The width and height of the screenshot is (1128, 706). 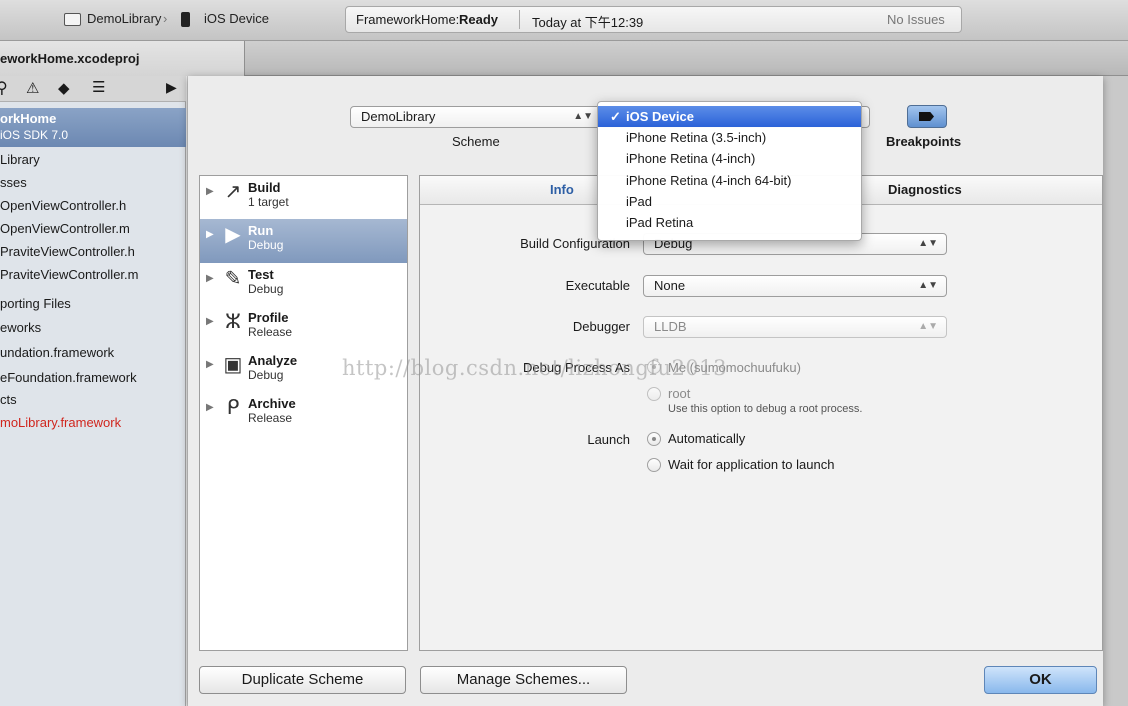 What do you see at coordinates (615, 116) in the screenshot?
I see `checkmark-icon: ✓` at bounding box center [615, 116].